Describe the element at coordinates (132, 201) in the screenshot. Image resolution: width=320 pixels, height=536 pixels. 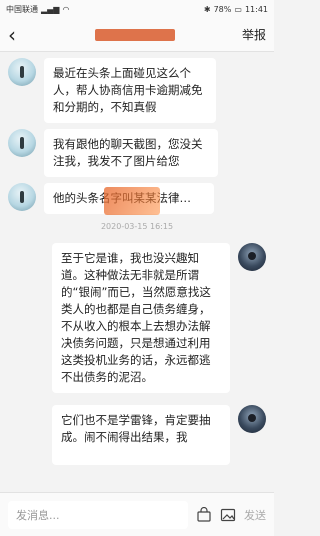
I see `redaction-mark` at that location.